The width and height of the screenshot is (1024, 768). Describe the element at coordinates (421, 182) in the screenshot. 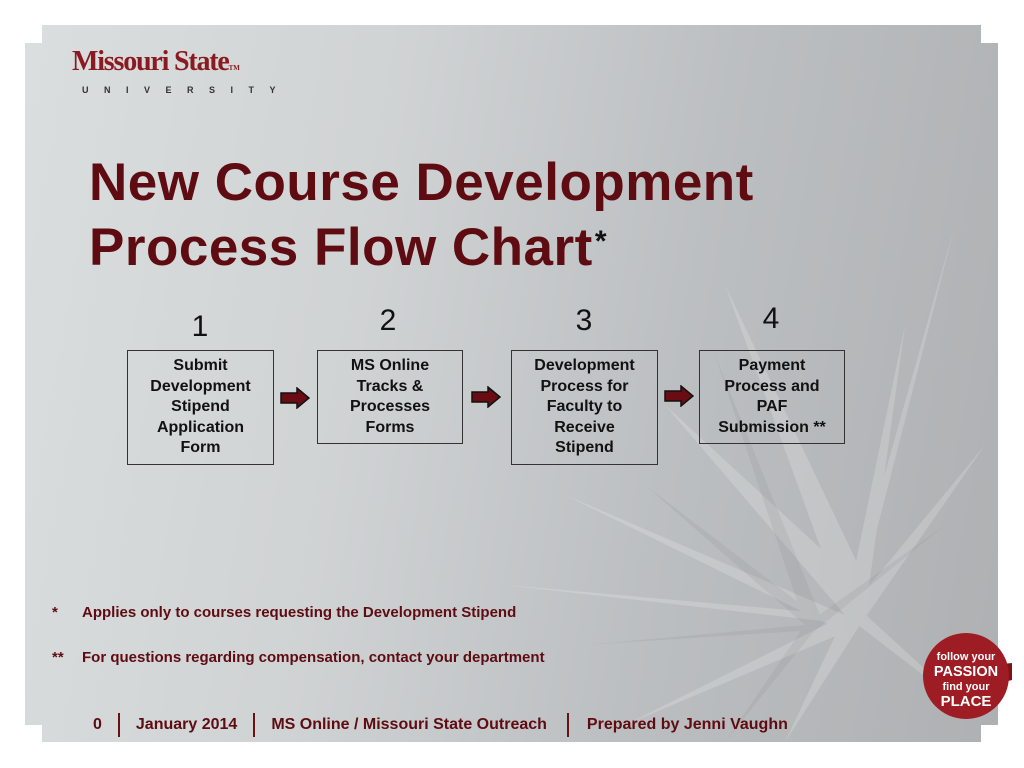

I see `title-line-1: New Course Development` at that location.